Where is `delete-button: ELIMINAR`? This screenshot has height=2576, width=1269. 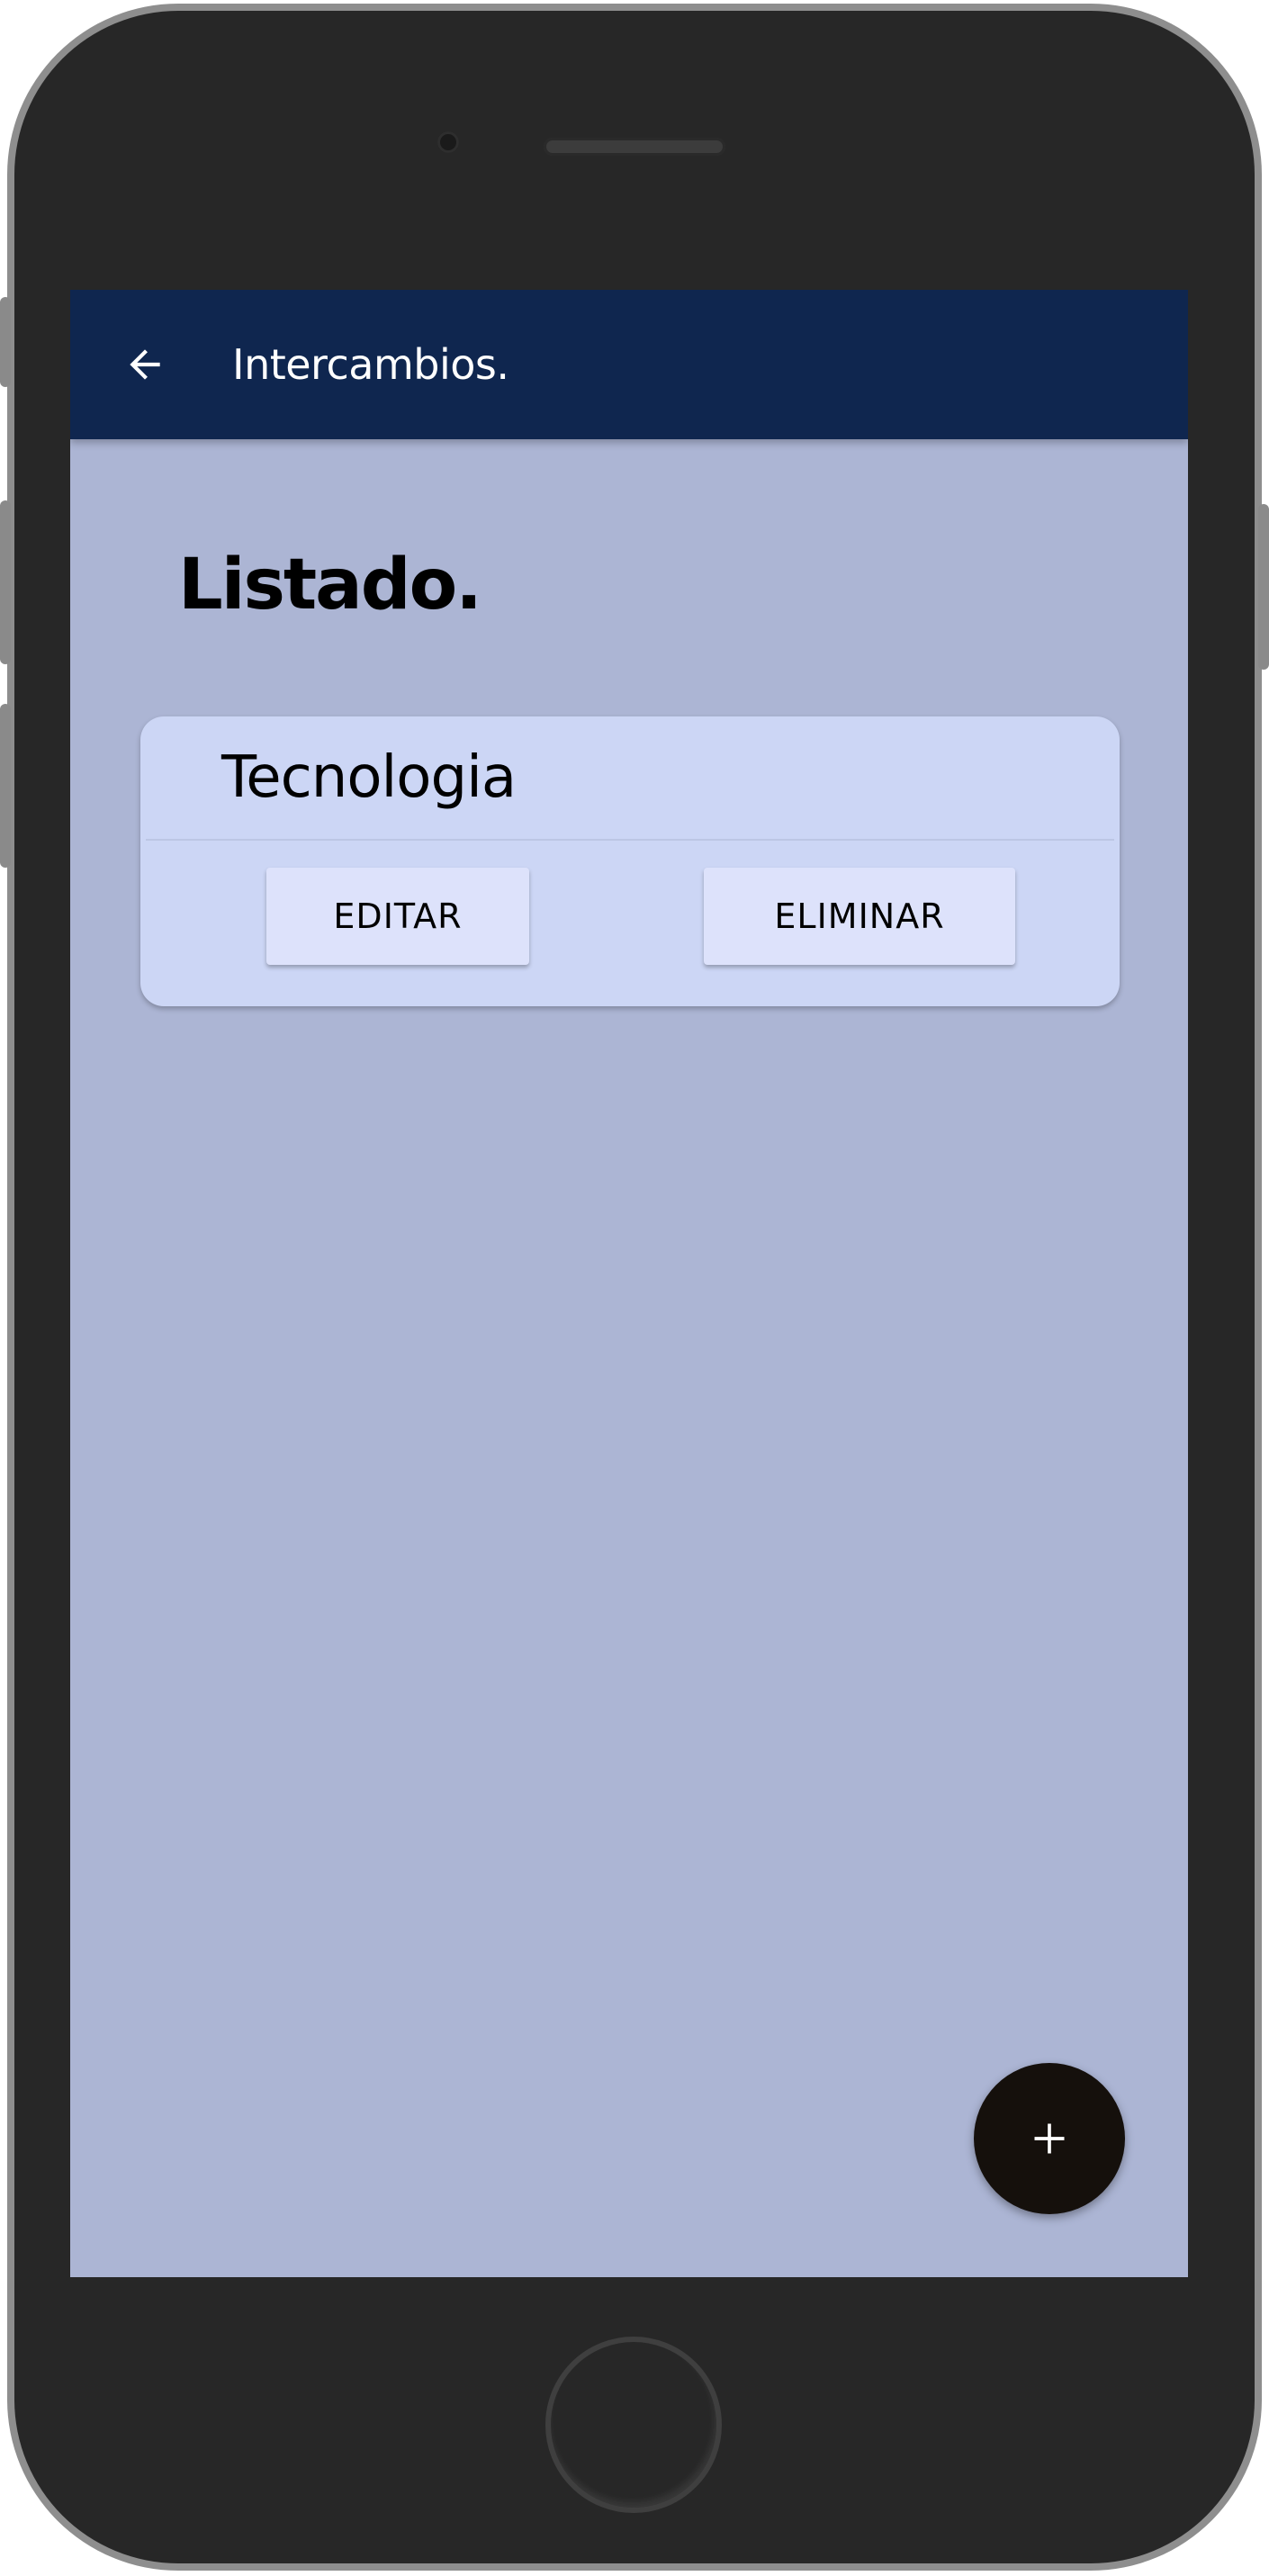
delete-button: ELIMINAR is located at coordinates (859, 916).